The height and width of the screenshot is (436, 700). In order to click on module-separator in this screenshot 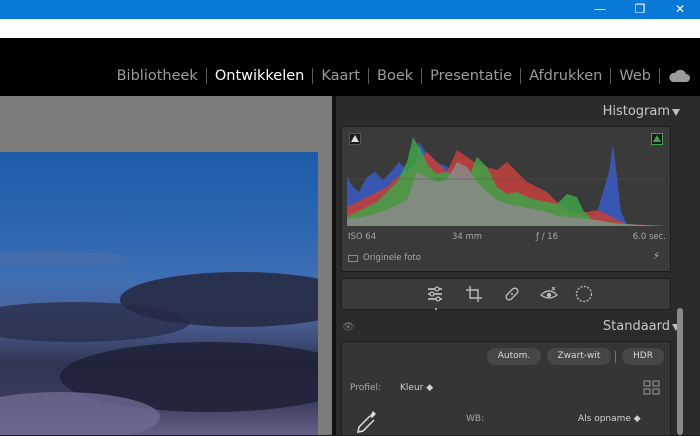, I will do `click(659, 76)`.